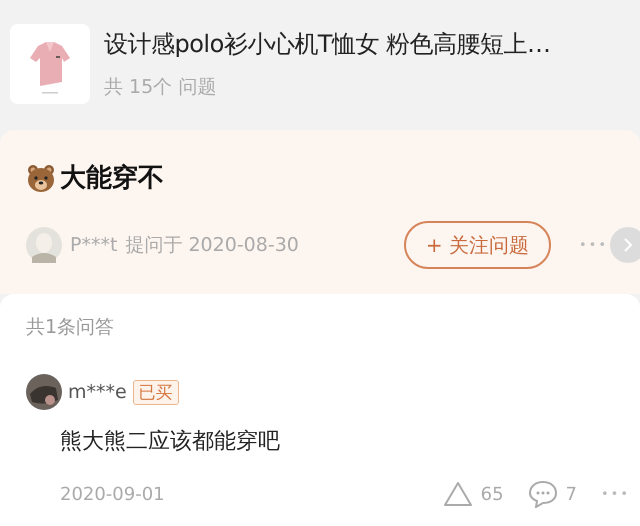  I want to click on answer-text: 熊大熊二应该都能穿吧, so click(170, 442).